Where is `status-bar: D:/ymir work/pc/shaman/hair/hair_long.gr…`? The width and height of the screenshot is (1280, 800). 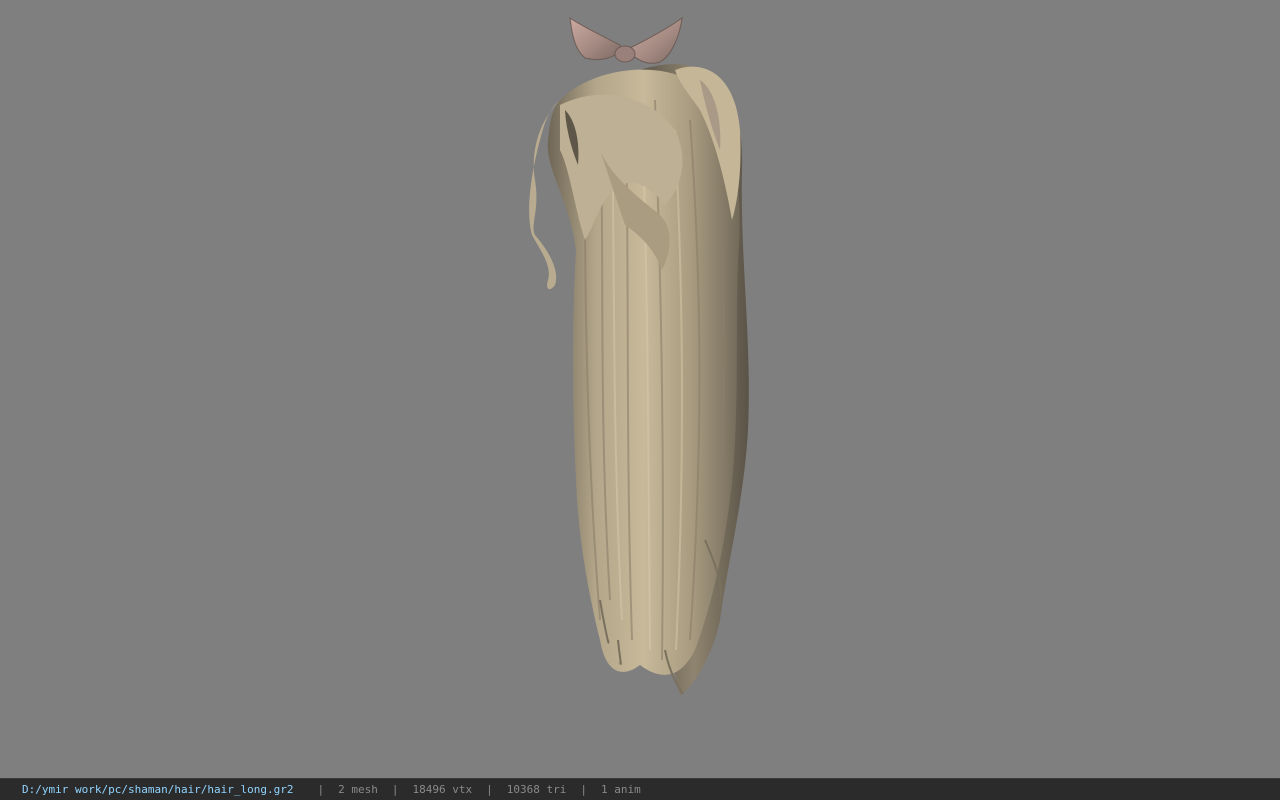
status-bar: D:/ymir work/pc/shaman/hair/hair_long.gr… is located at coordinates (640, 789).